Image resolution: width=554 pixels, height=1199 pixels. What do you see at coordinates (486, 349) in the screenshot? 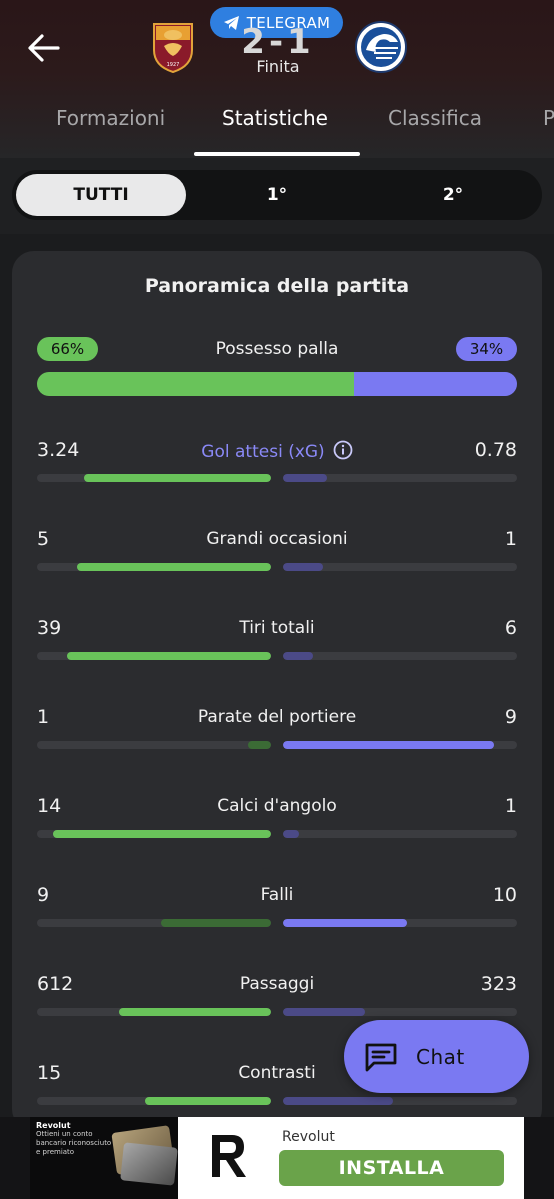
I see `away-possession-badge: 34%` at bounding box center [486, 349].